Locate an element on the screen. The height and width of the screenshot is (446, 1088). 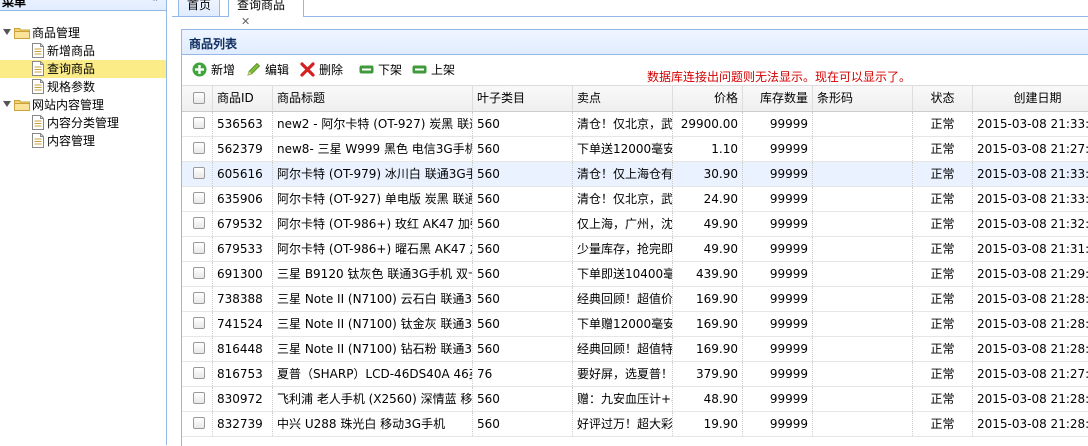
column-header: 叶子类目 is located at coordinates (523, 98).